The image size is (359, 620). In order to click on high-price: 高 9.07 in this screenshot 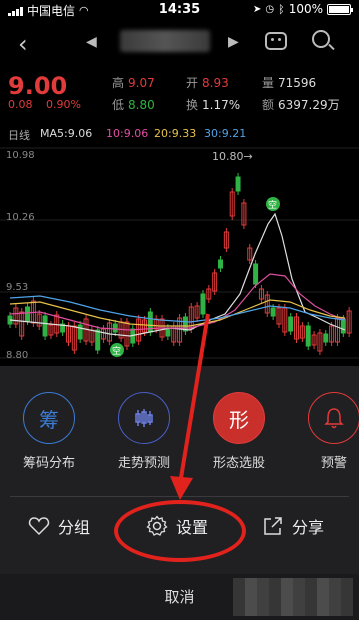, I will do `click(133, 83)`.